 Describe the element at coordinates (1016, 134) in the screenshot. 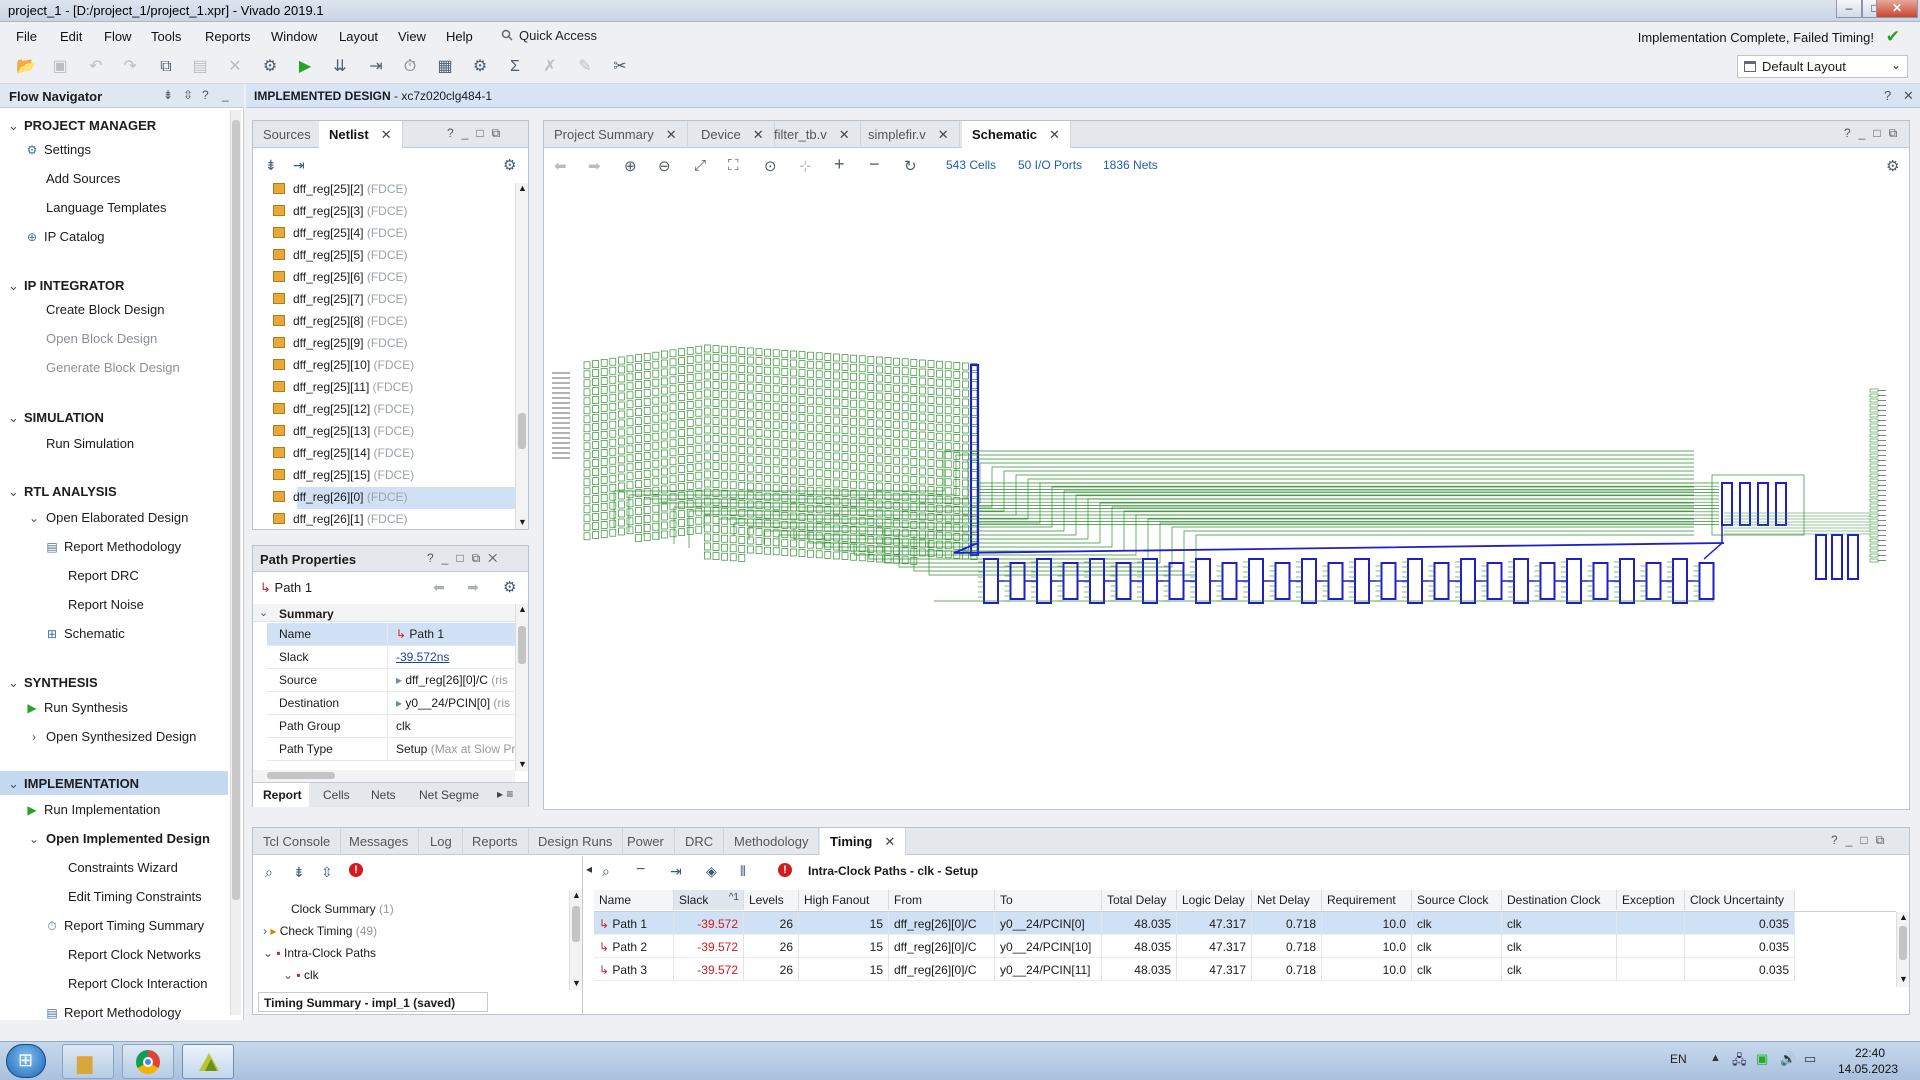

I see `tab-schematic: Schematic ✕` at that location.